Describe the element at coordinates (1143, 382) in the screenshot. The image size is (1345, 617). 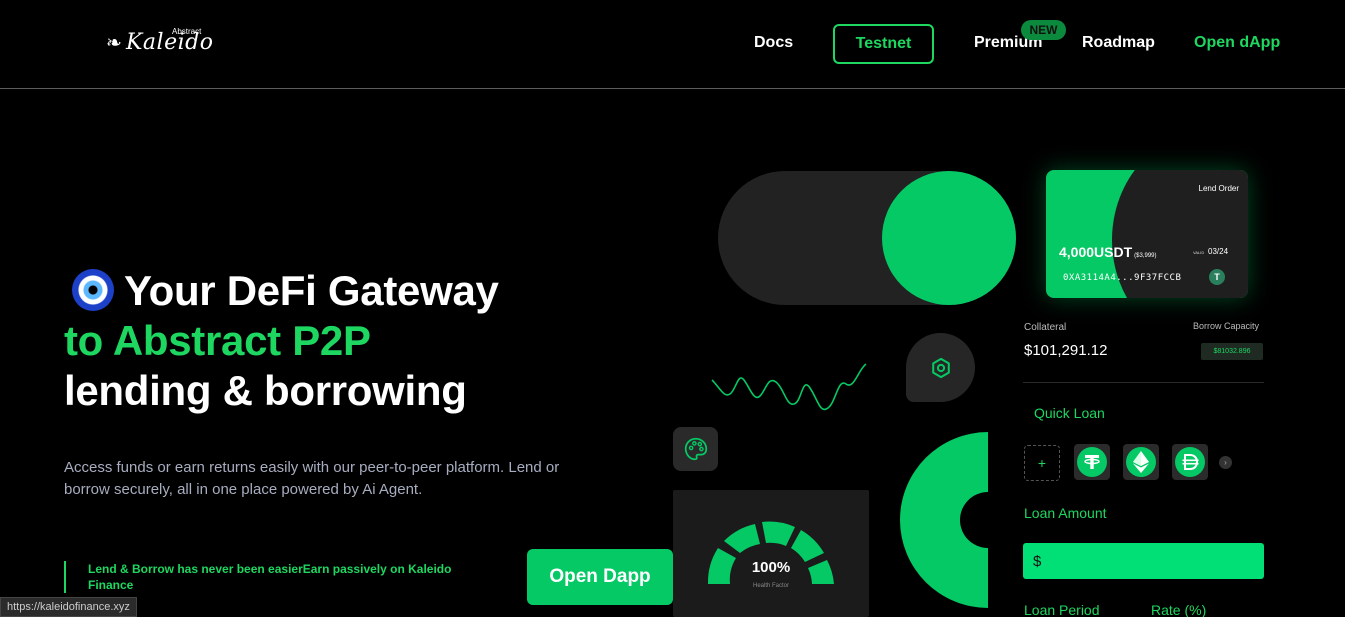
I see `panel-divider` at that location.